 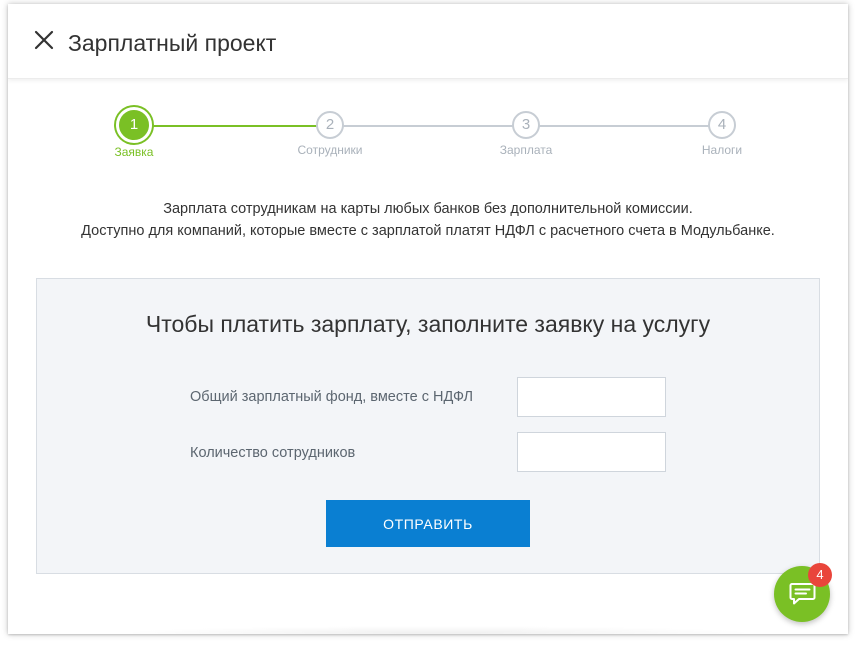 I want to click on close-icon, so click(x=44, y=40).